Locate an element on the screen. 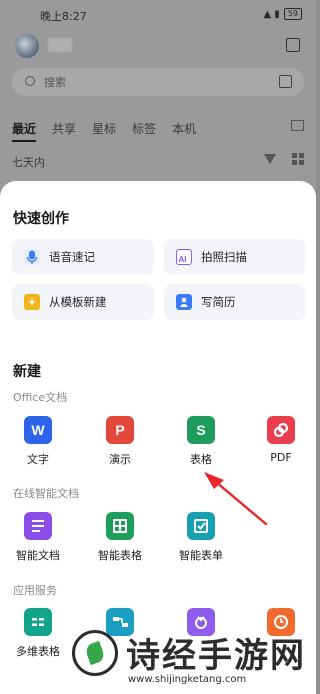 This screenshot has width=320, height=694. smart-form-label: 智能表单 is located at coordinates (201, 555).